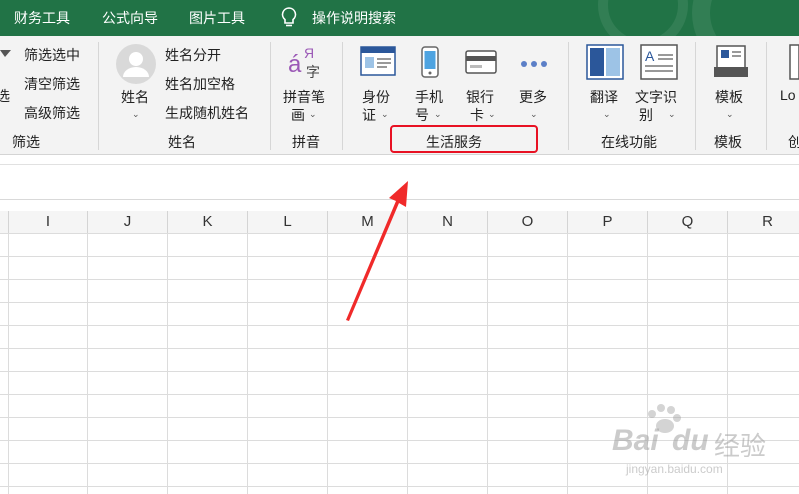 This screenshot has width=799, height=494. I want to click on watermark: Bai du 经验 jingyan.baidu.com, so click(702, 444).